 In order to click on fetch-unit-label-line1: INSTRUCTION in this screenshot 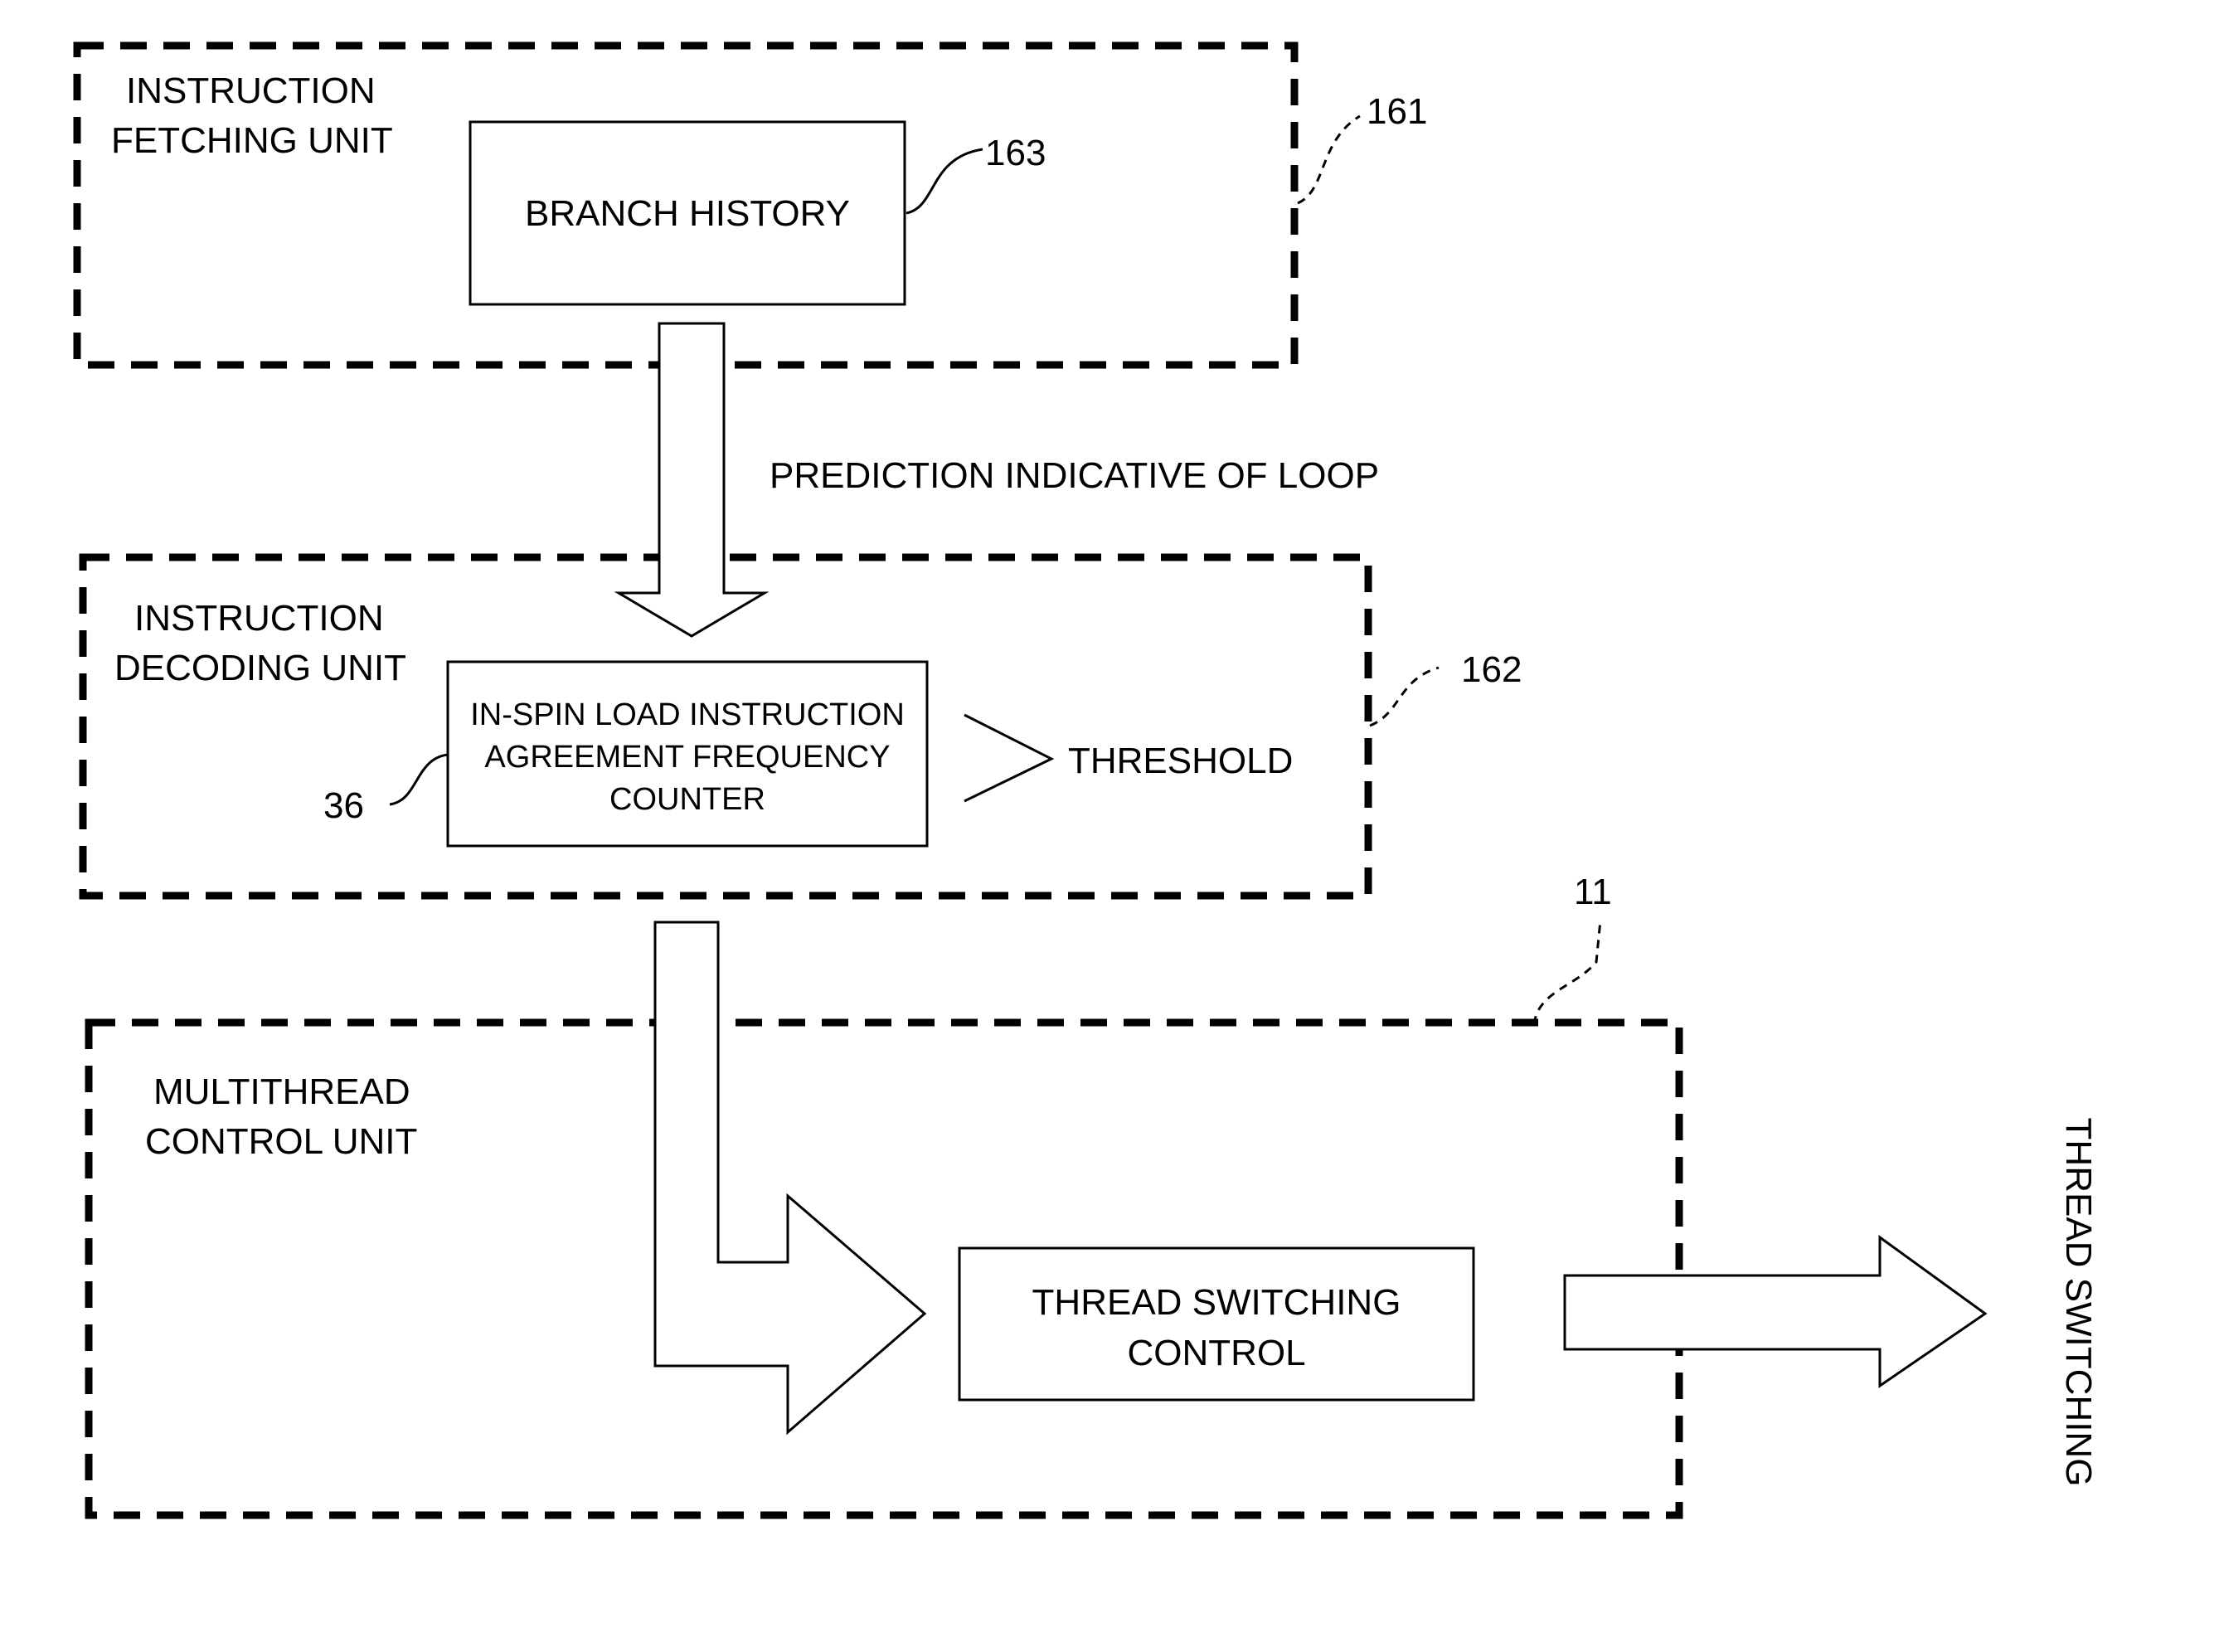, I will do `click(251, 90)`.